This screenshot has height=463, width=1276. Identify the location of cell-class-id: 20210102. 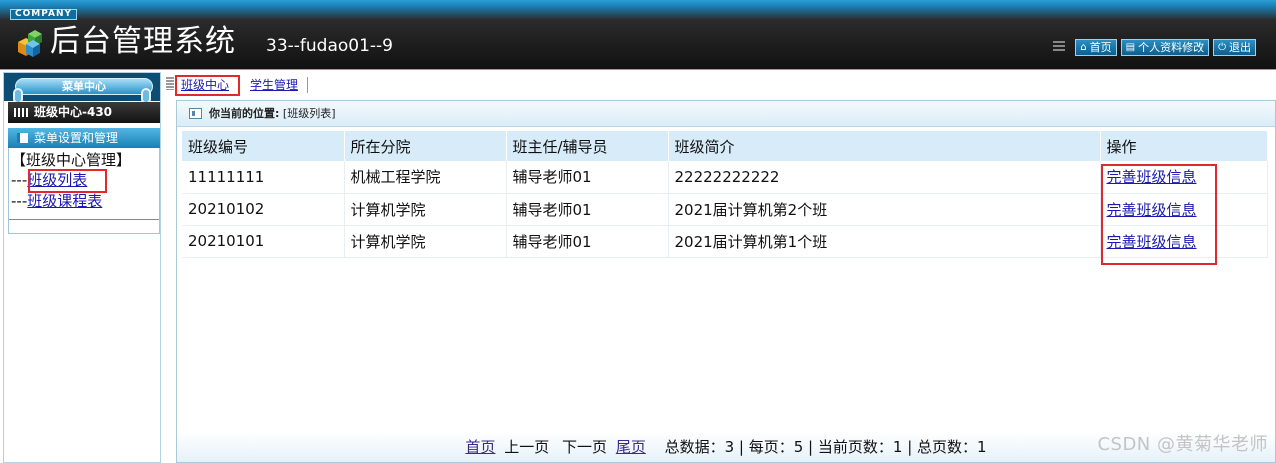
(263, 209).